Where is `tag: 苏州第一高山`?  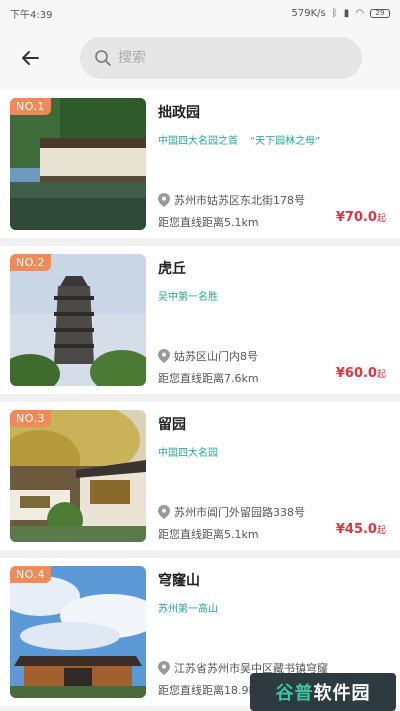 tag: 苏州第一高山 is located at coordinates (188, 609).